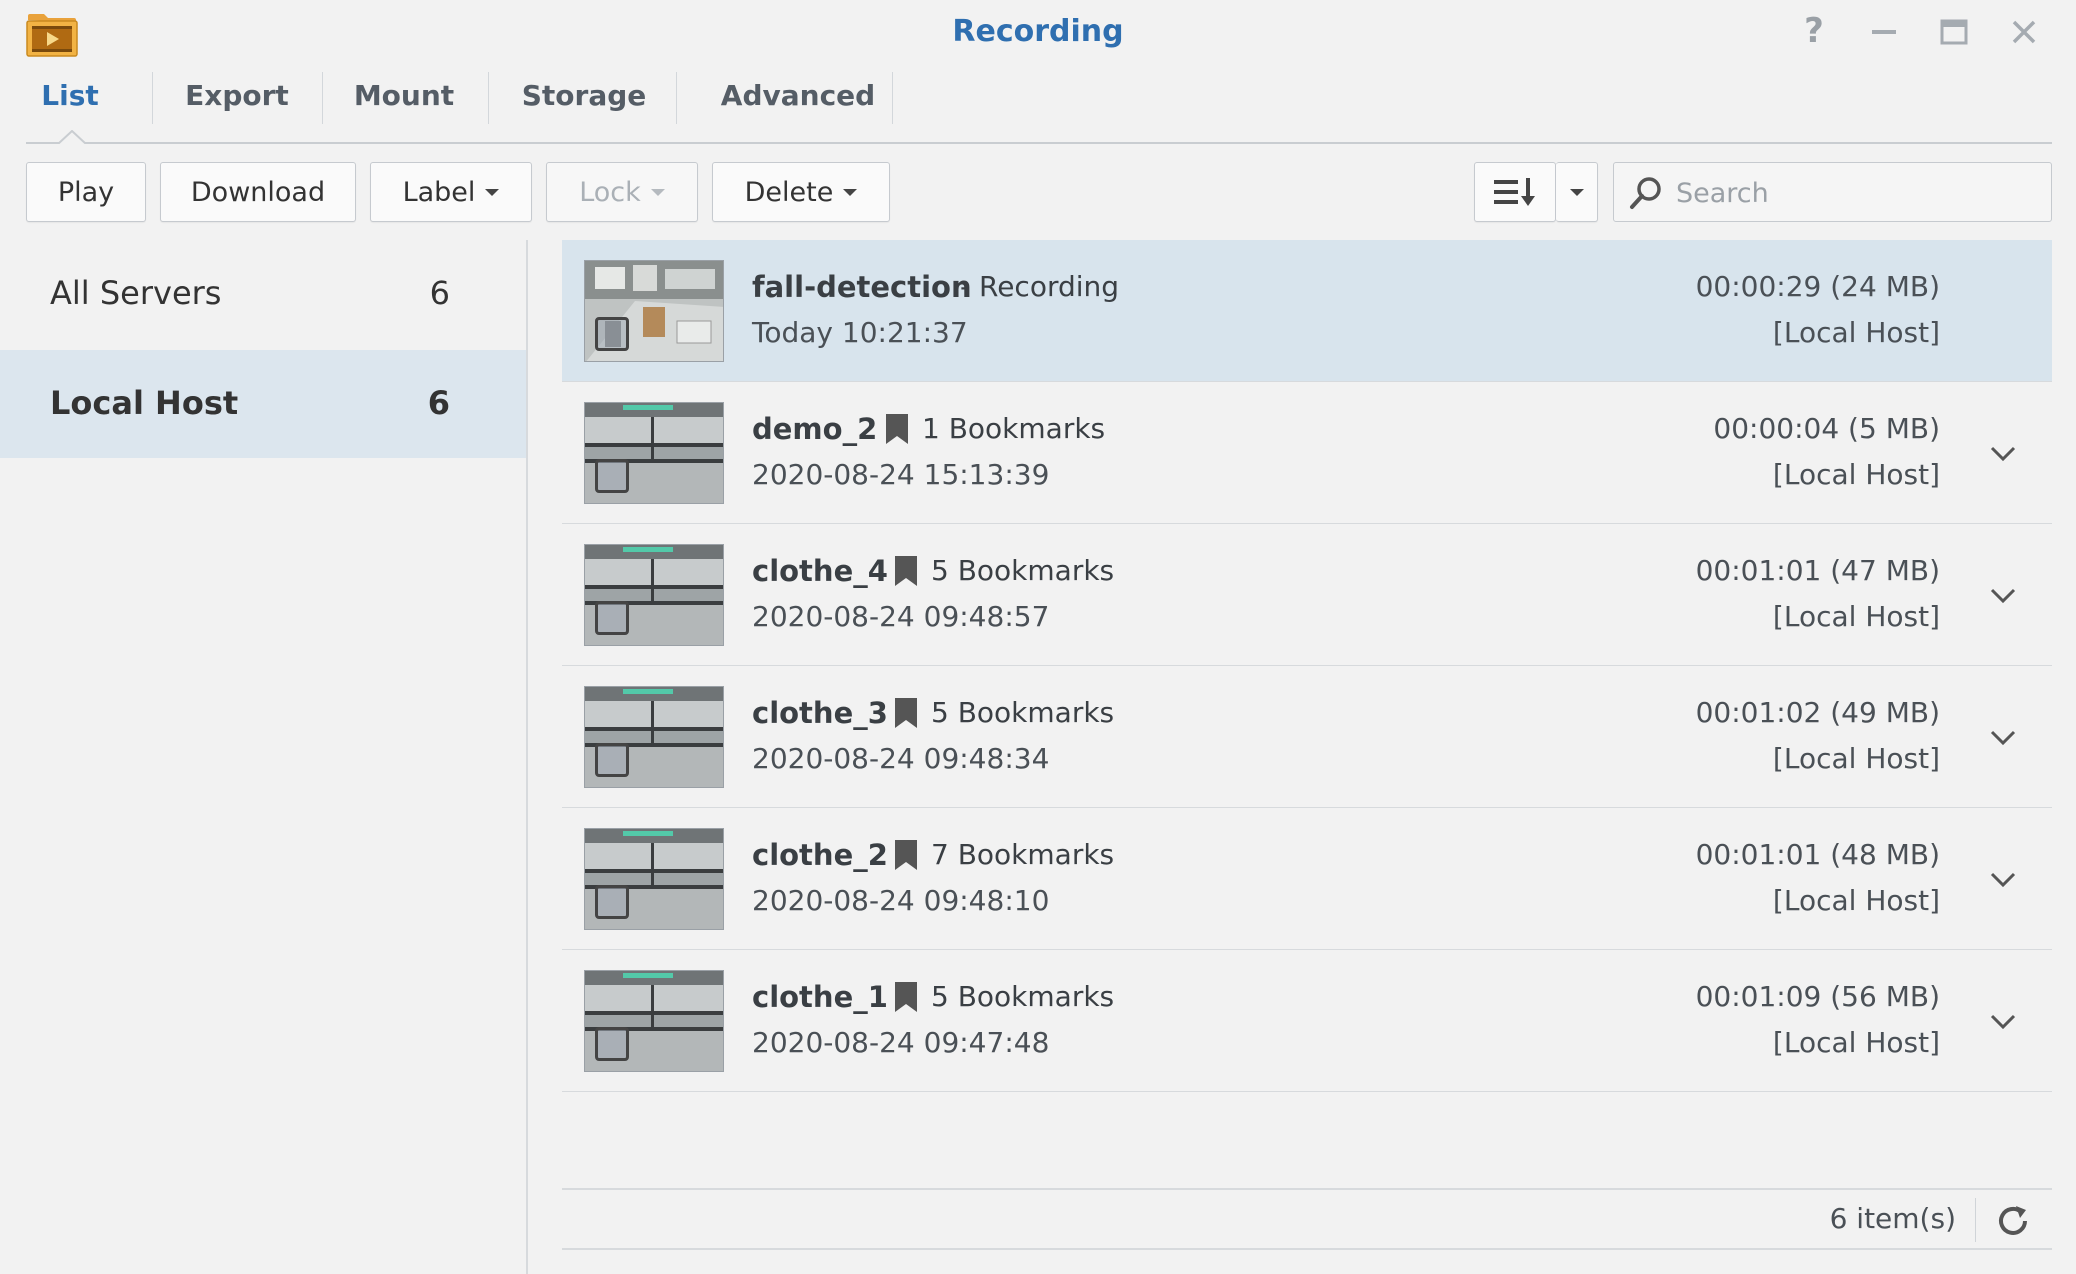  Describe the element at coordinates (237, 106) in the screenshot. I see `tab-export: Export` at that location.